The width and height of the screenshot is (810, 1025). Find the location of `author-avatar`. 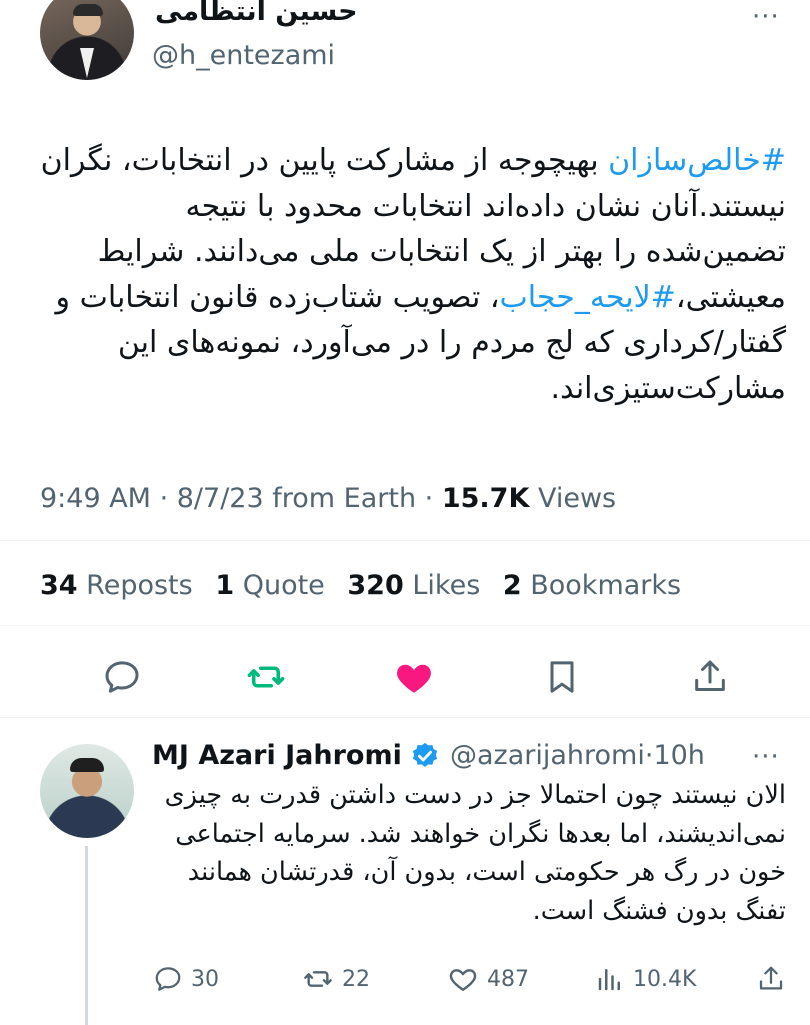

author-avatar is located at coordinates (87, 40).